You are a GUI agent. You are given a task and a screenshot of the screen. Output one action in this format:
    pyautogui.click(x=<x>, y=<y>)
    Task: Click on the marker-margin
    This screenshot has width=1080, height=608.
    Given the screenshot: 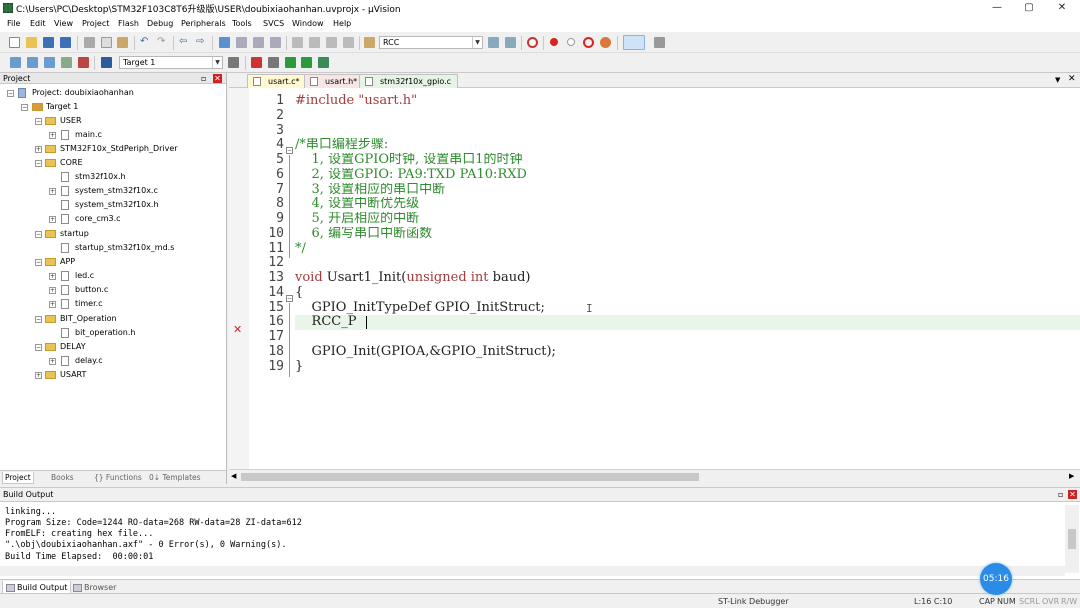 What is the action you would take?
    pyautogui.click(x=239, y=278)
    